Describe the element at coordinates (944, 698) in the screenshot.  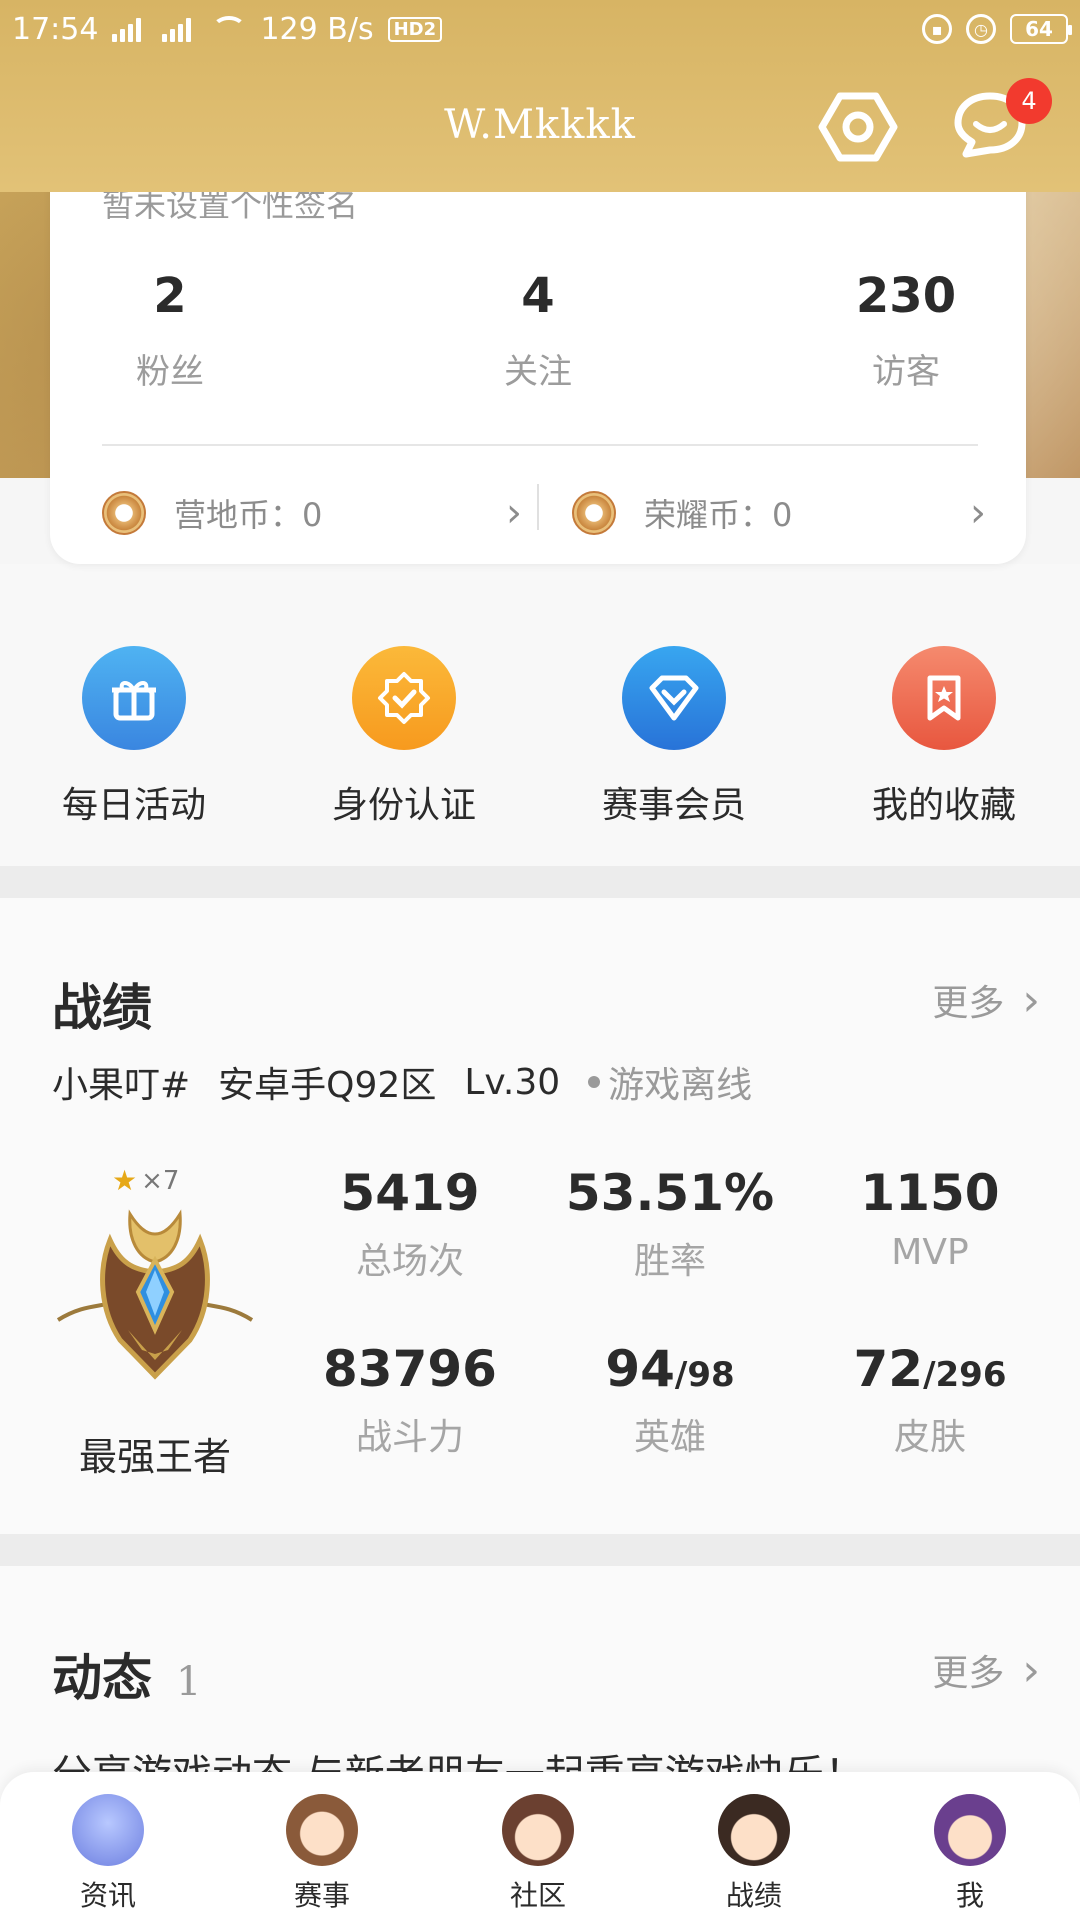
I see `bookmark-icon` at that location.